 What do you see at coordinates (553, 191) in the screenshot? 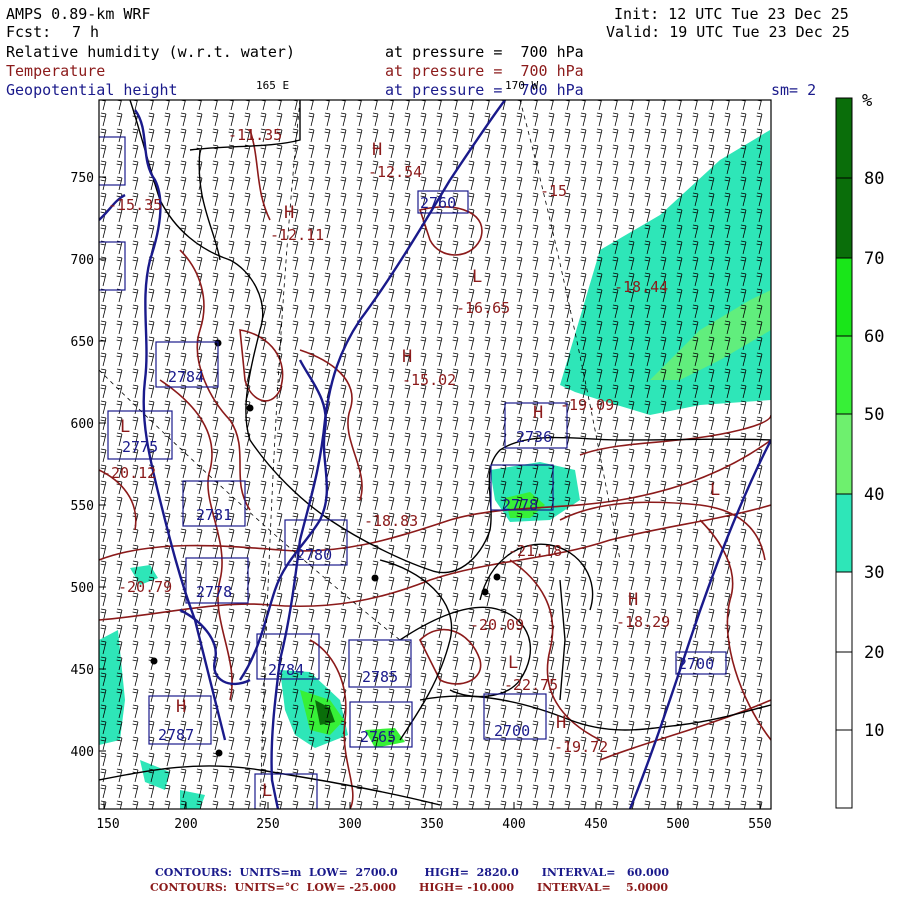
I see `temp-label: -15` at bounding box center [553, 191].